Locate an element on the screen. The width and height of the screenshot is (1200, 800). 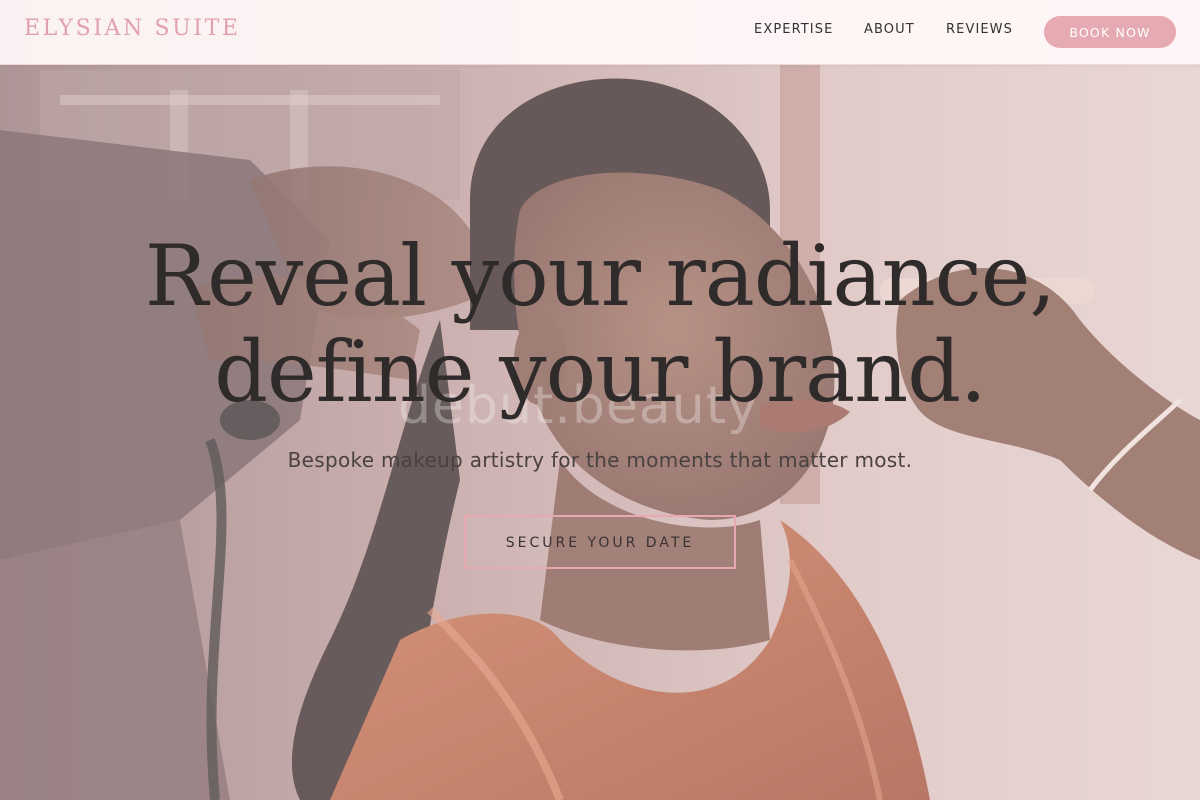
nav-link-about: ABOUT is located at coordinates (889, 29).